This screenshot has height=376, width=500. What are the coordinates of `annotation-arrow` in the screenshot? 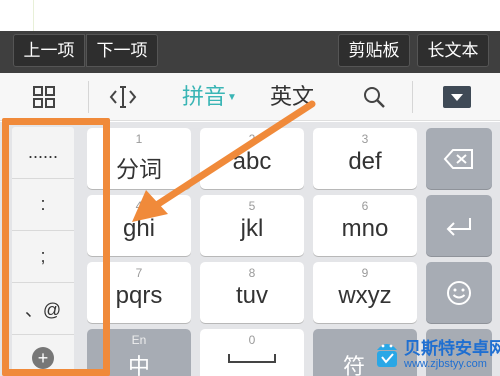 It's located at (224, 161).